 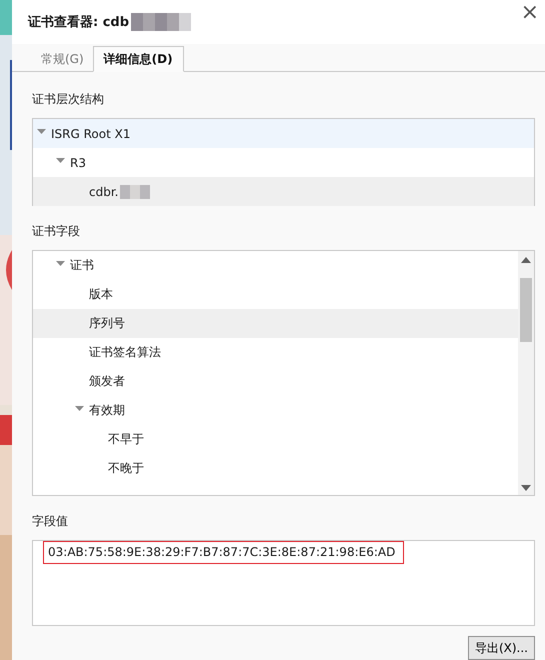 What do you see at coordinates (275, 294) in the screenshot?
I see `tree-item: 版本` at bounding box center [275, 294].